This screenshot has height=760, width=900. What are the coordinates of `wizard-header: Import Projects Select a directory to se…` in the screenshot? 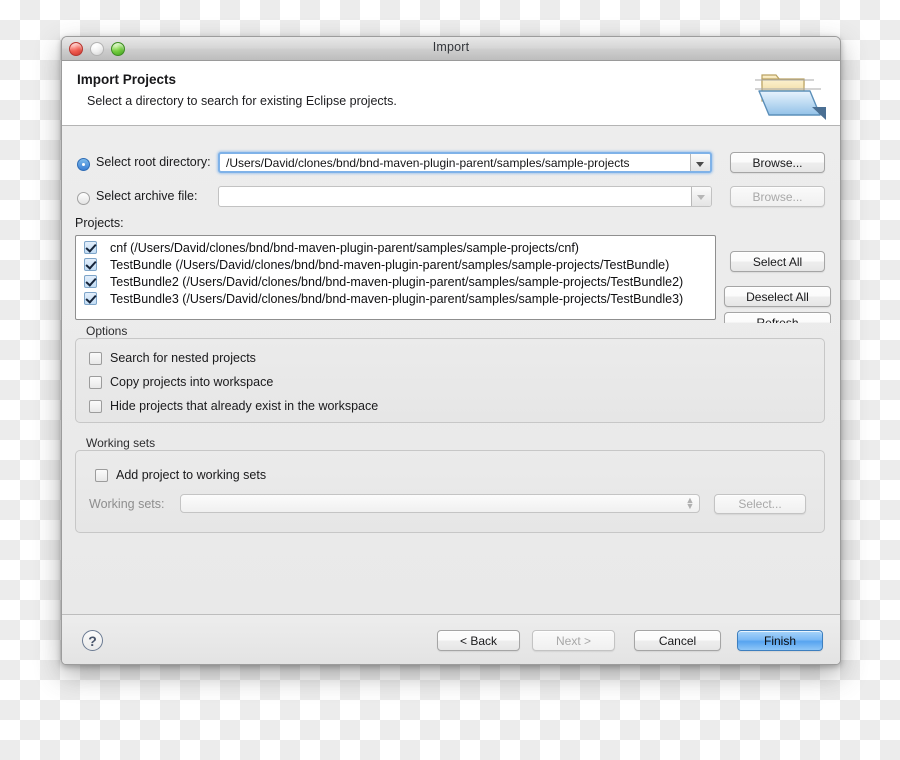 It's located at (451, 93).